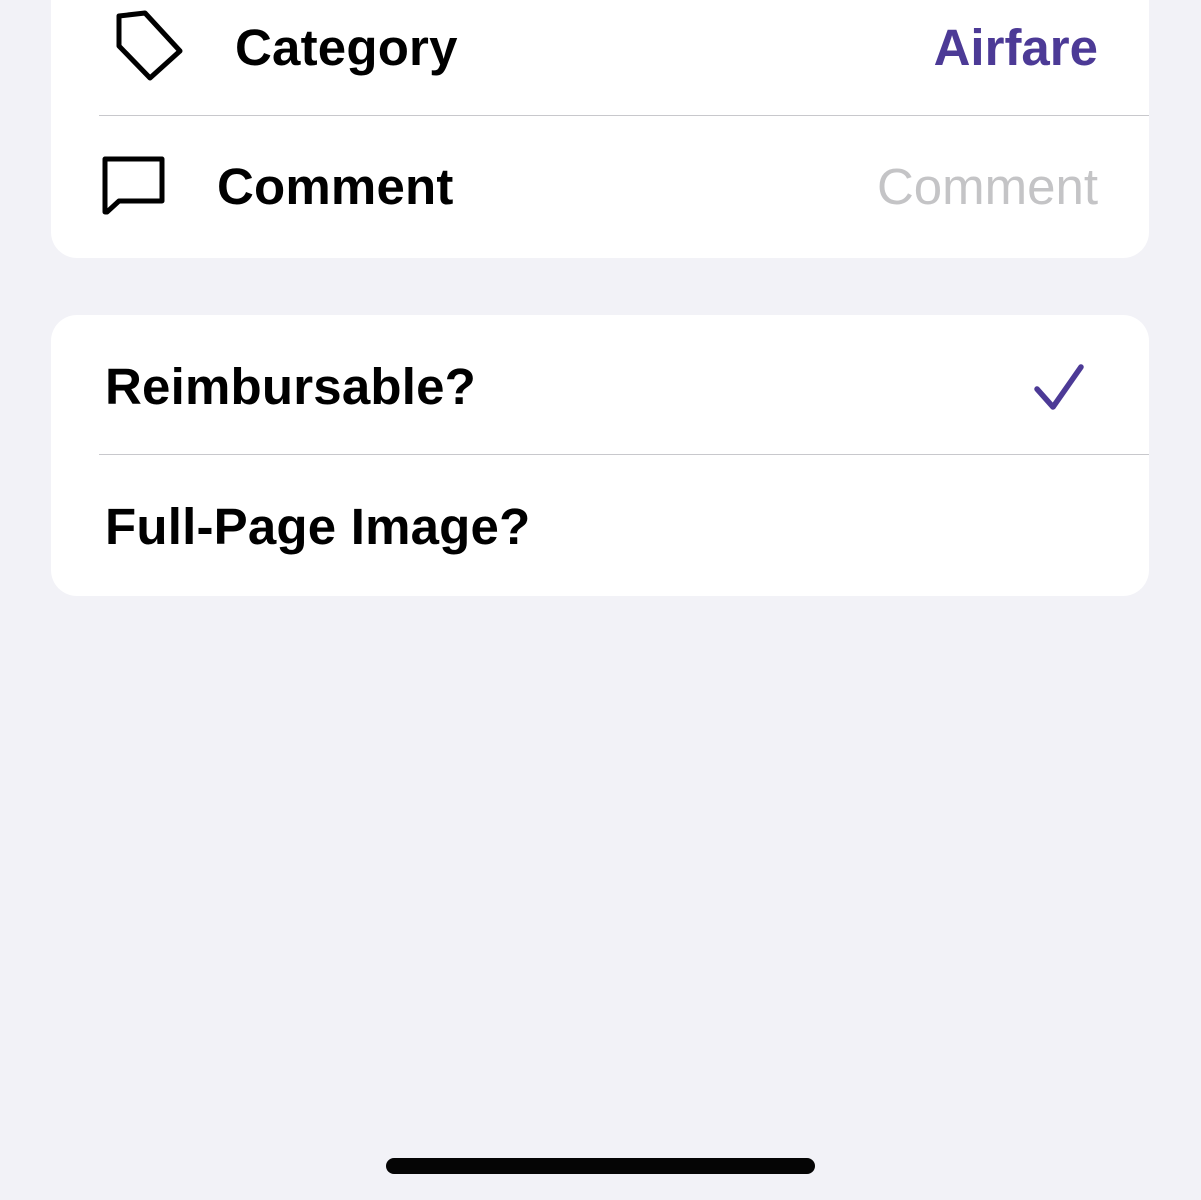  I want to click on category-value: Airfare, so click(1016, 48).